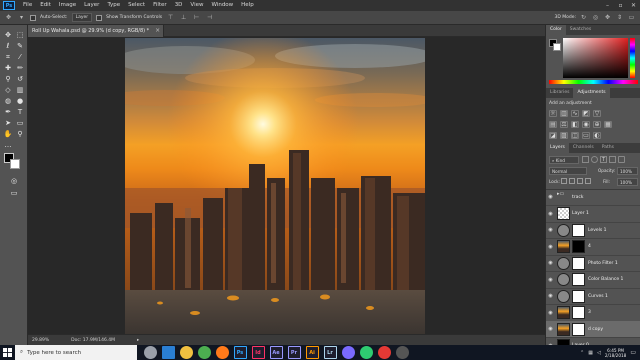  What do you see at coordinates (45, 5) in the screenshot?
I see `menu-edit: Edit` at bounding box center [45, 5].